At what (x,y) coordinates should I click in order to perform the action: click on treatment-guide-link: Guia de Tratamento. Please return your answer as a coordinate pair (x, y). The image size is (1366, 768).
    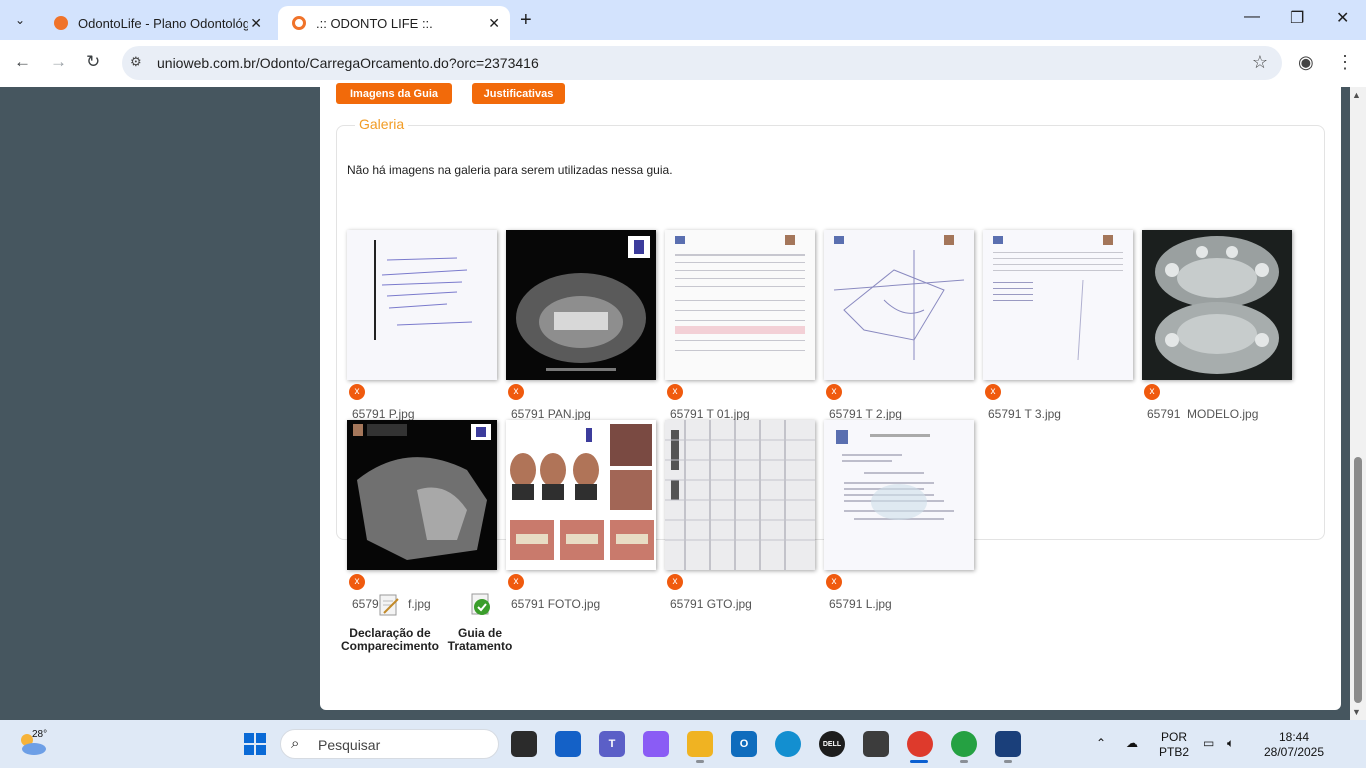
    Looking at the image, I should click on (480, 640).